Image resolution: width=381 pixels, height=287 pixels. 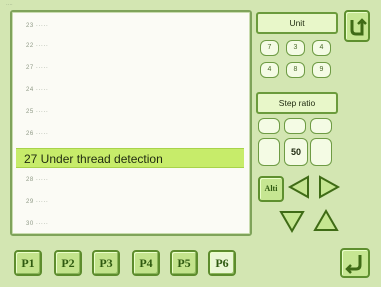 What do you see at coordinates (130, 68) in the screenshot?
I see `list-item: 27 ·····` at bounding box center [130, 68].